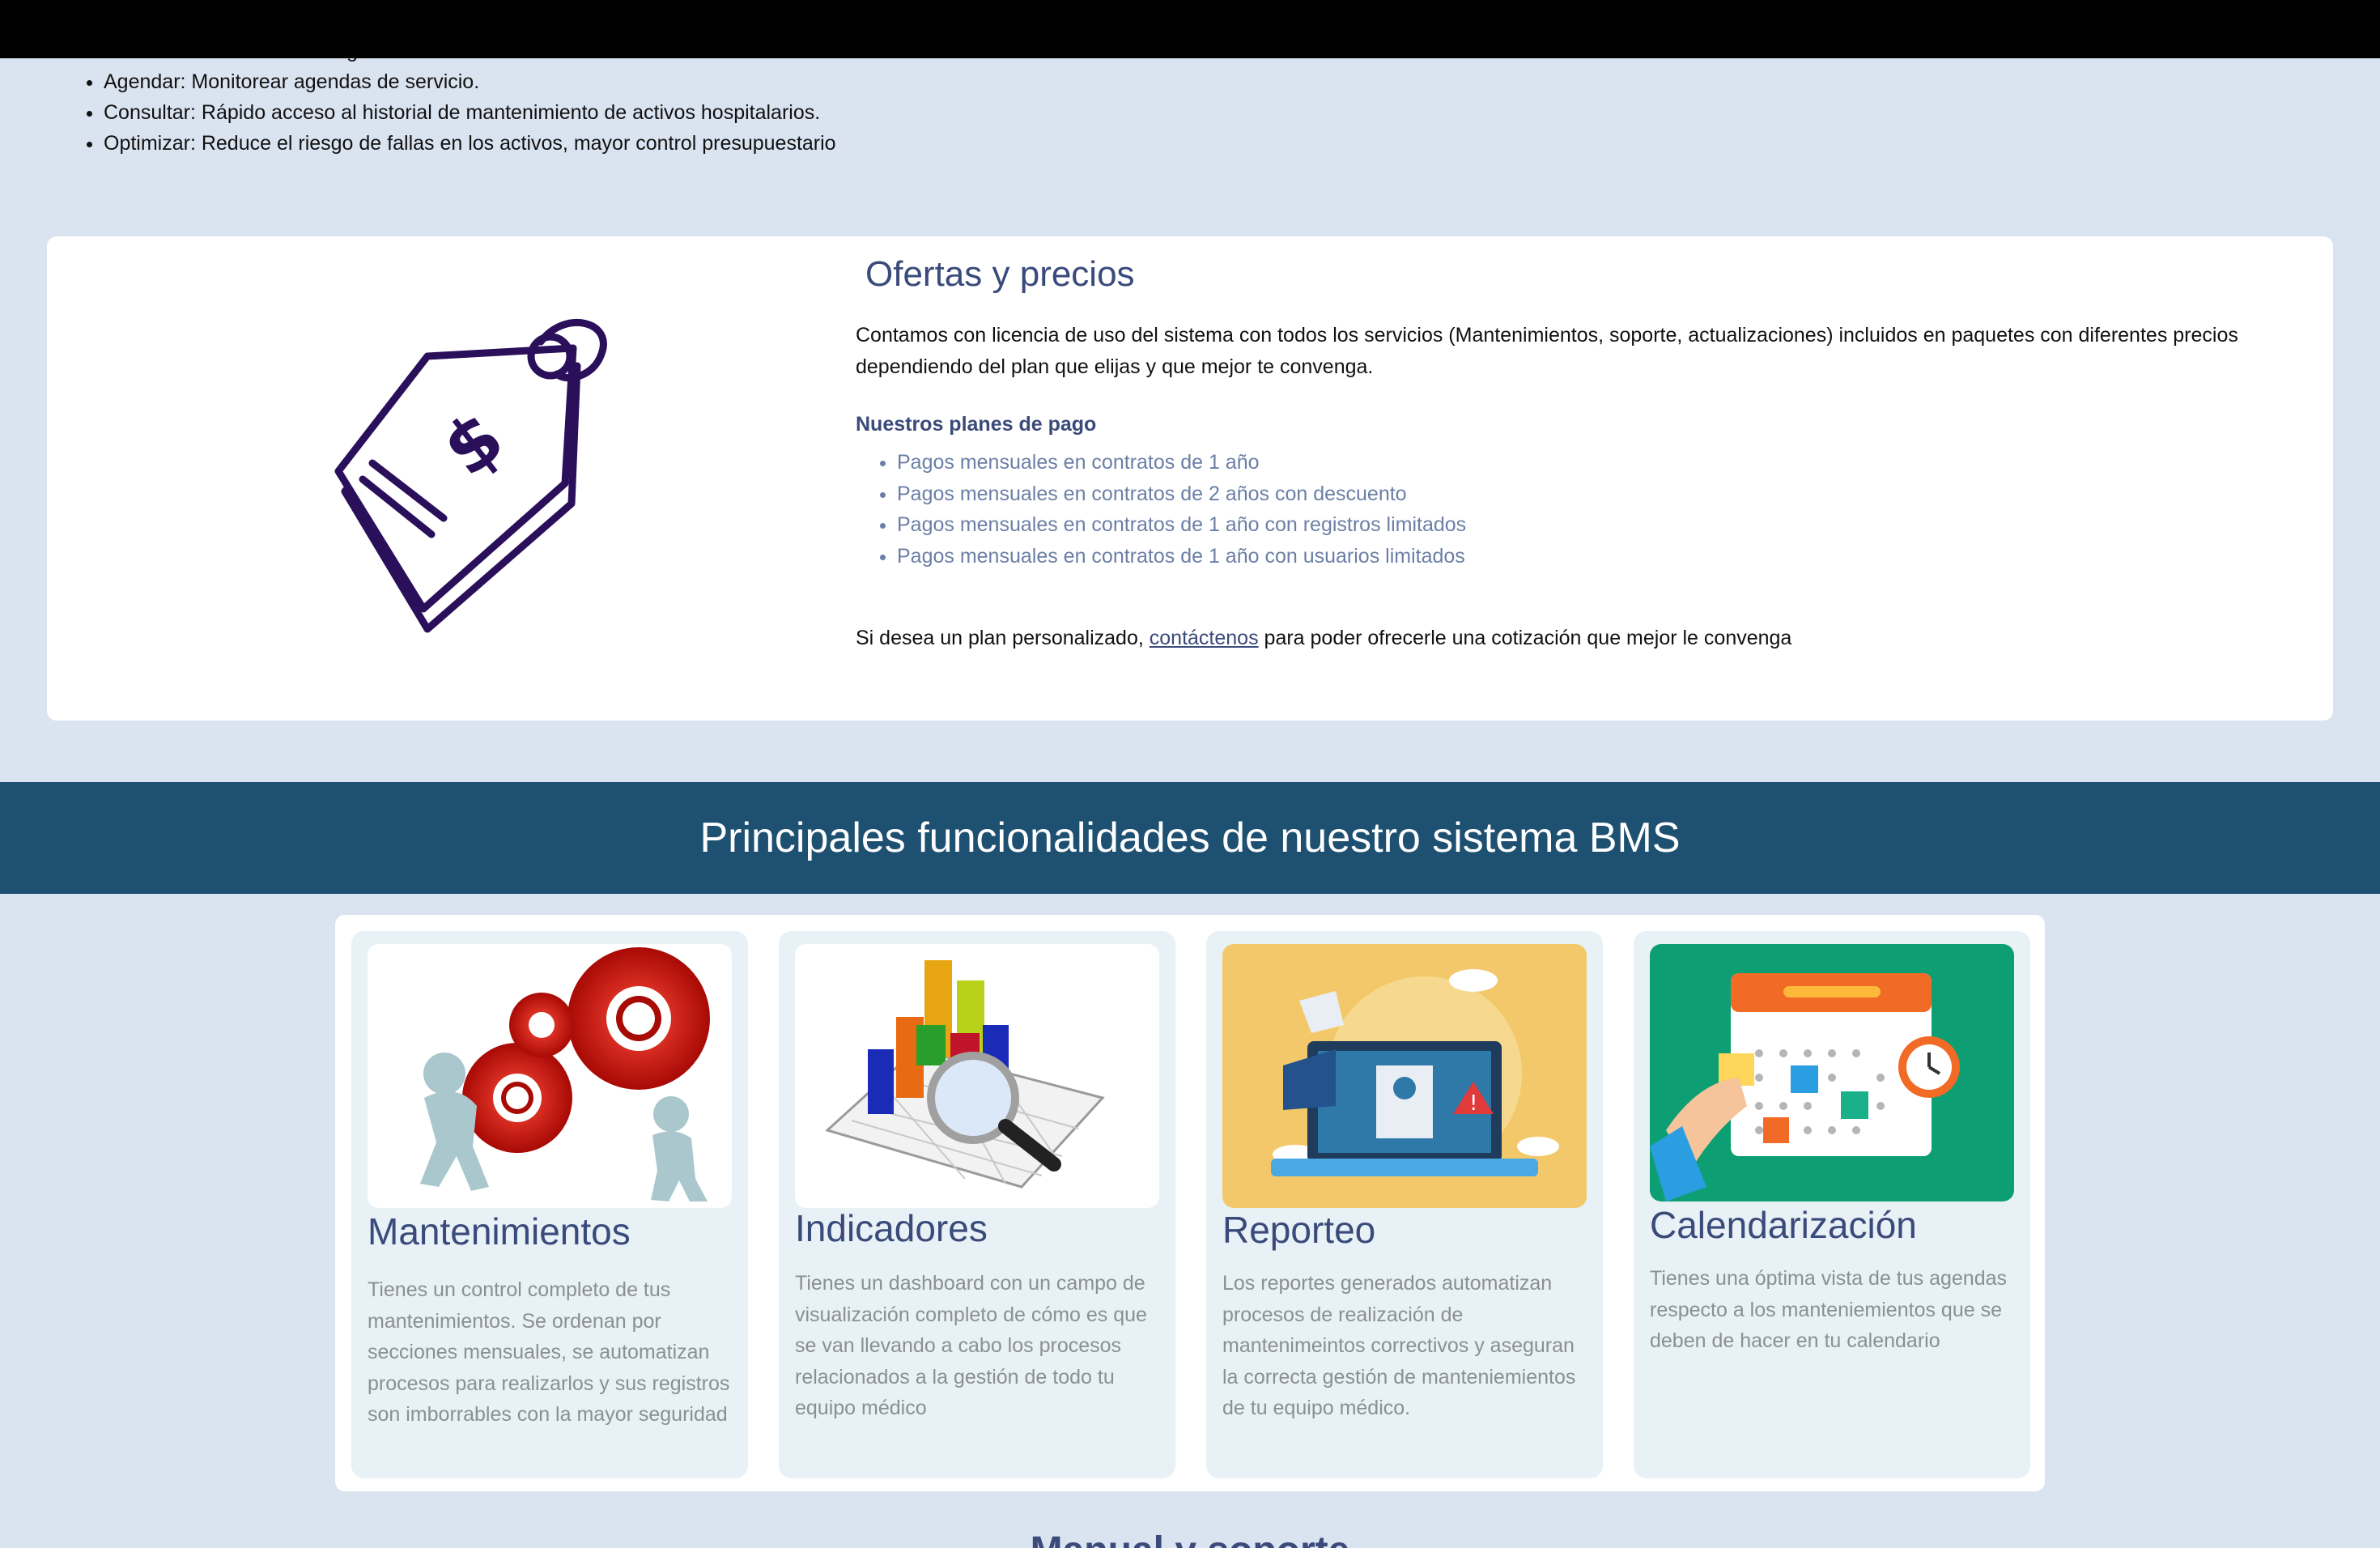 This screenshot has width=2380, height=1548. What do you see at coordinates (1190, 1539) in the screenshot?
I see `manual-support-heading: Manual y soporte` at bounding box center [1190, 1539].